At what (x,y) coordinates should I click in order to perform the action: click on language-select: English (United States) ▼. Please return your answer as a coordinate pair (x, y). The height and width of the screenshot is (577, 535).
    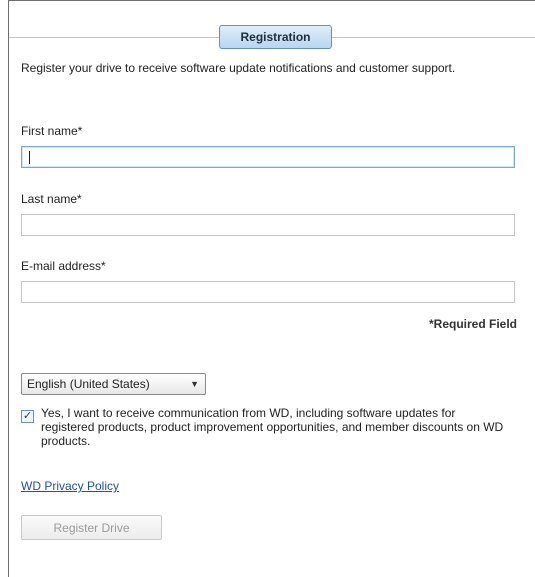
    Looking at the image, I should click on (113, 384).